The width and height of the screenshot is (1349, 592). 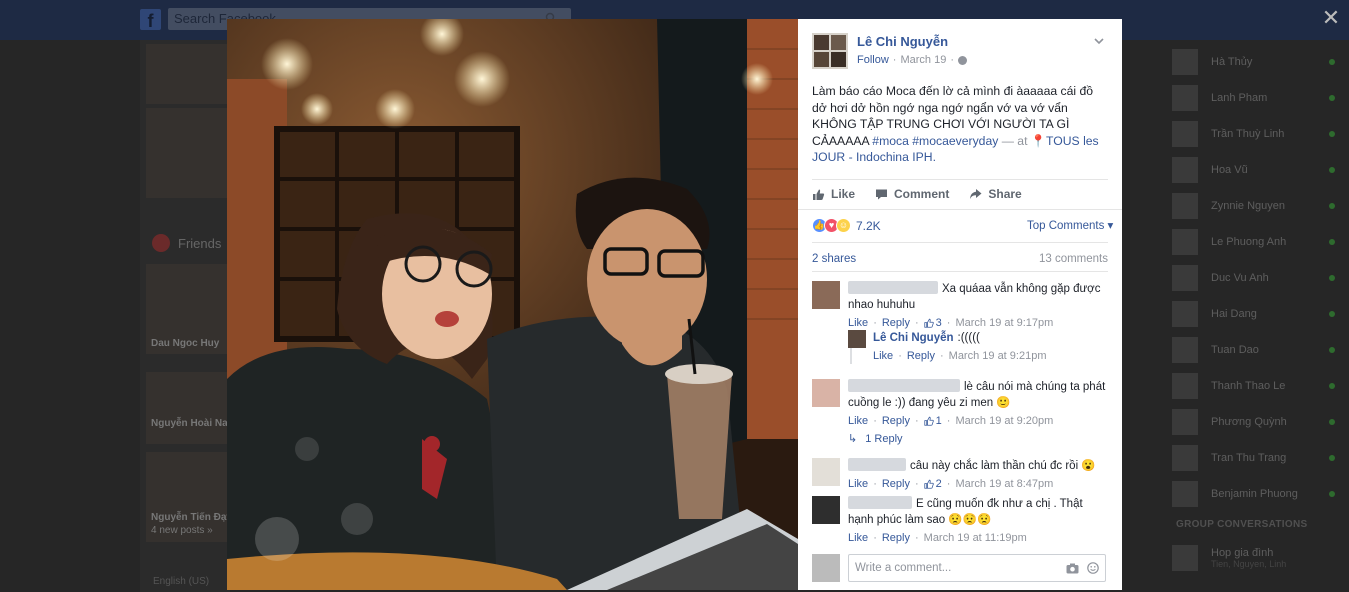 What do you see at coordinates (884, 438) in the screenshot?
I see `replies-count: 1 Reply` at bounding box center [884, 438].